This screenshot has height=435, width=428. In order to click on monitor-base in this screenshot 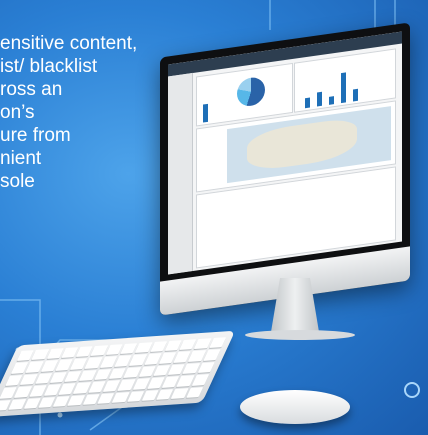, I will do `click(300, 335)`.